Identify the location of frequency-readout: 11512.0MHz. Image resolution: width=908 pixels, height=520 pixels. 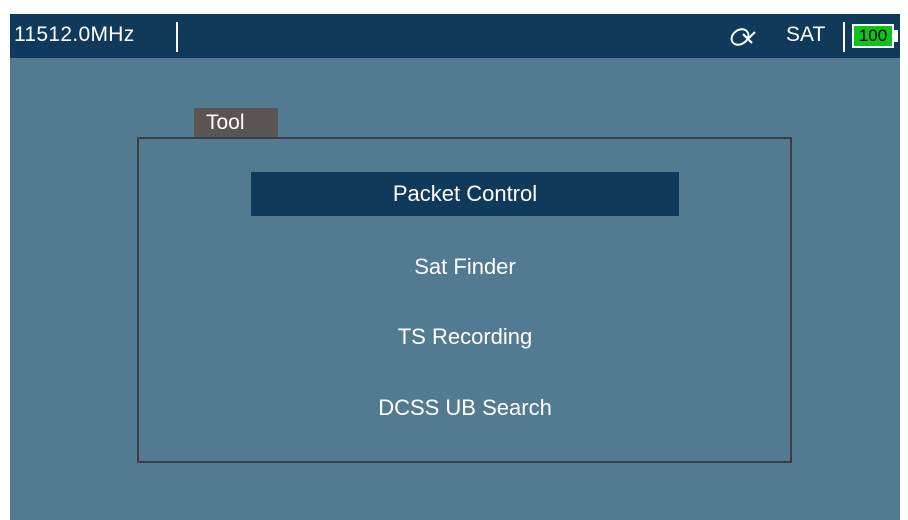
(74, 34).